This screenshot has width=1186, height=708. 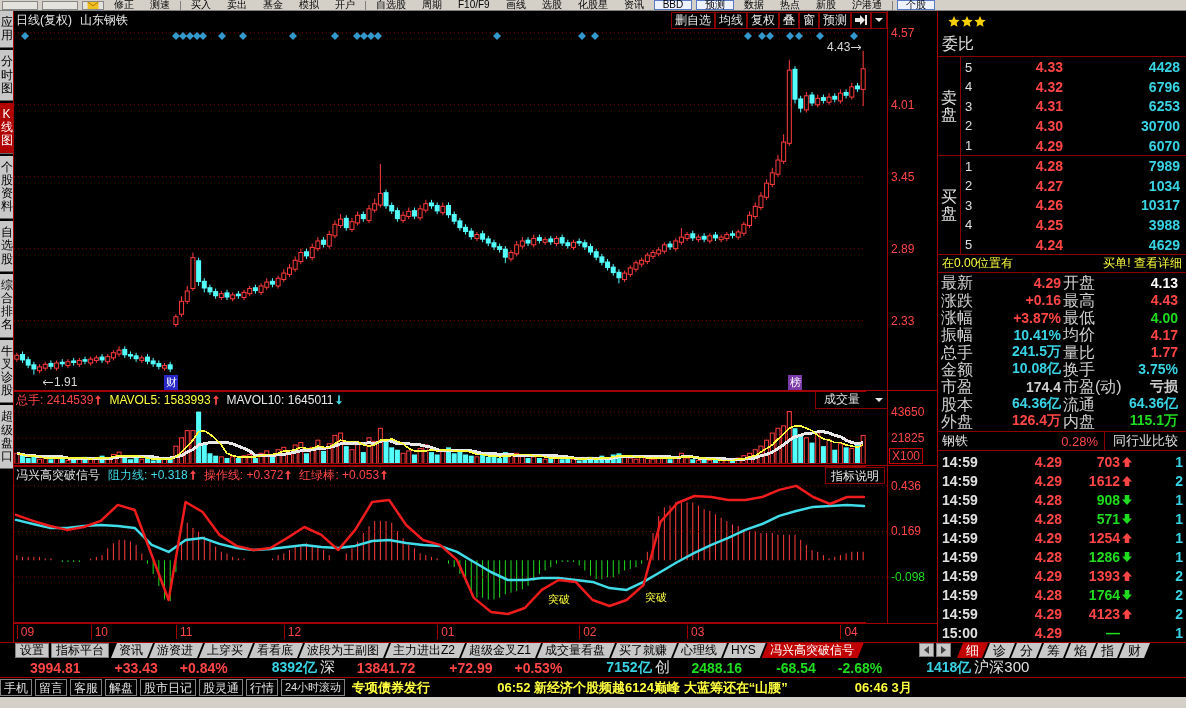 What do you see at coordinates (969, 146) in the screenshot?
I see `level-label: 1` at bounding box center [969, 146].